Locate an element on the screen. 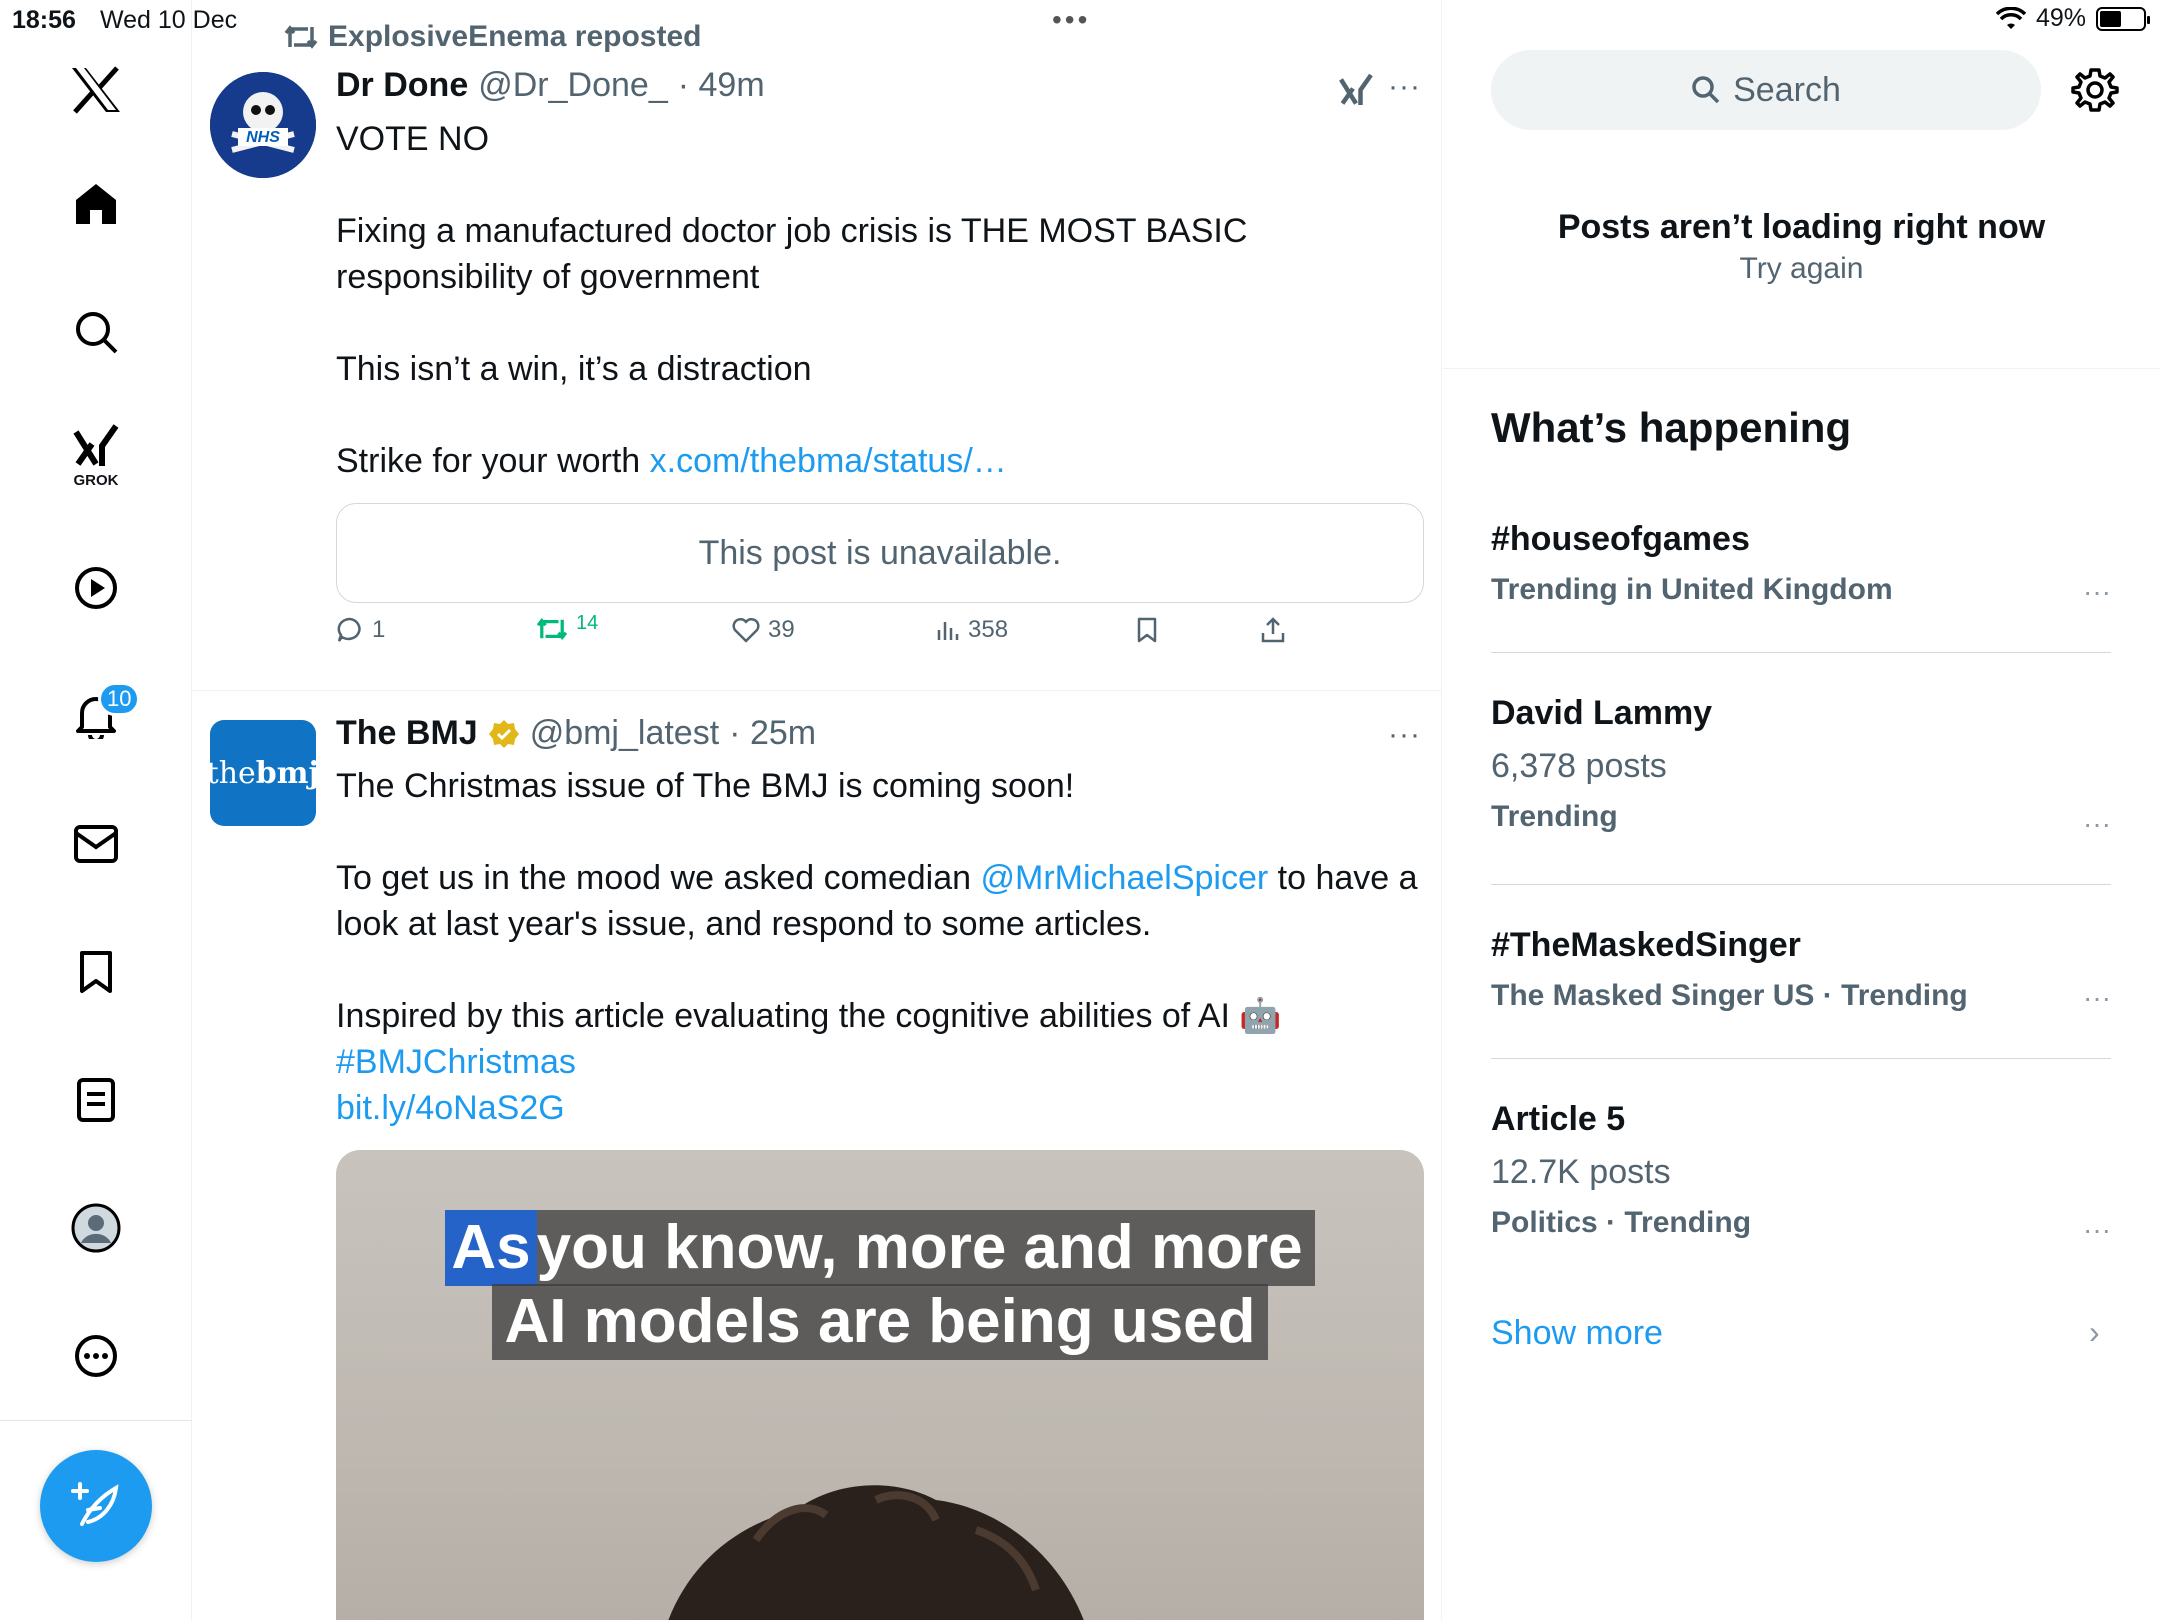 The width and height of the screenshot is (2160, 1620). lists-icon is located at coordinates (96, 1100).